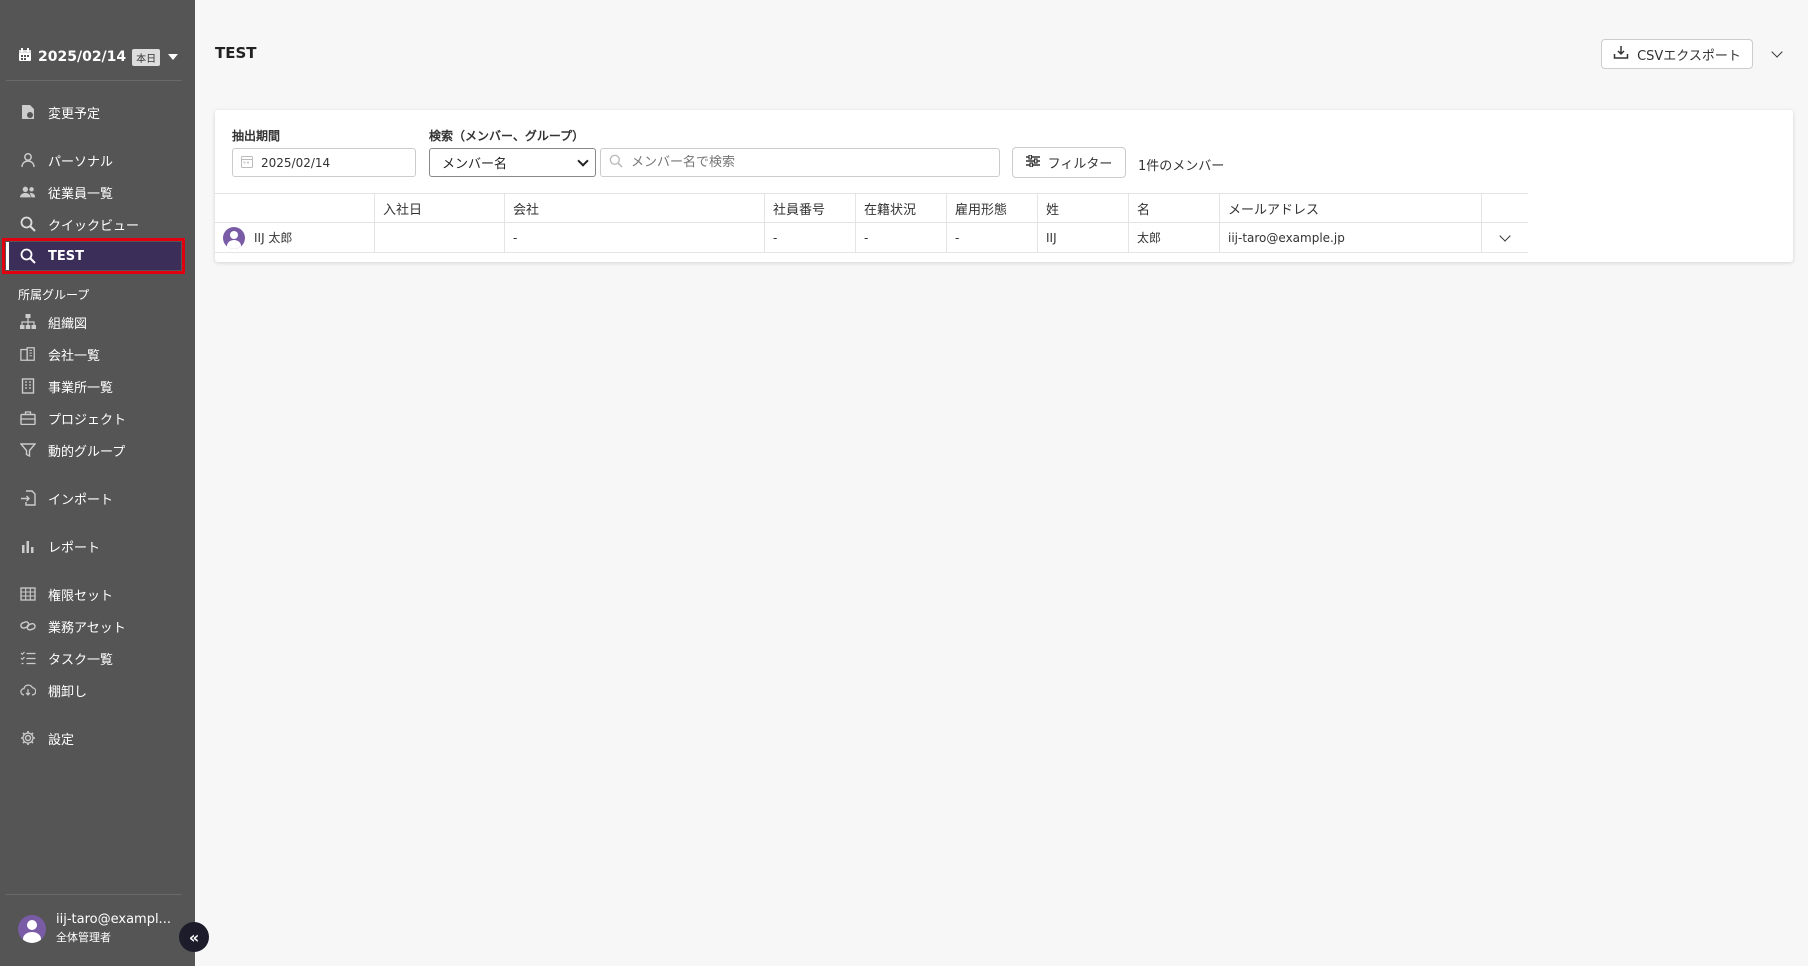 This screenshot has height=966, width=1808. What do you see at coordinates (28, 192) in the screenshot?
I see `people-icon` at bounding box center [28, 192].